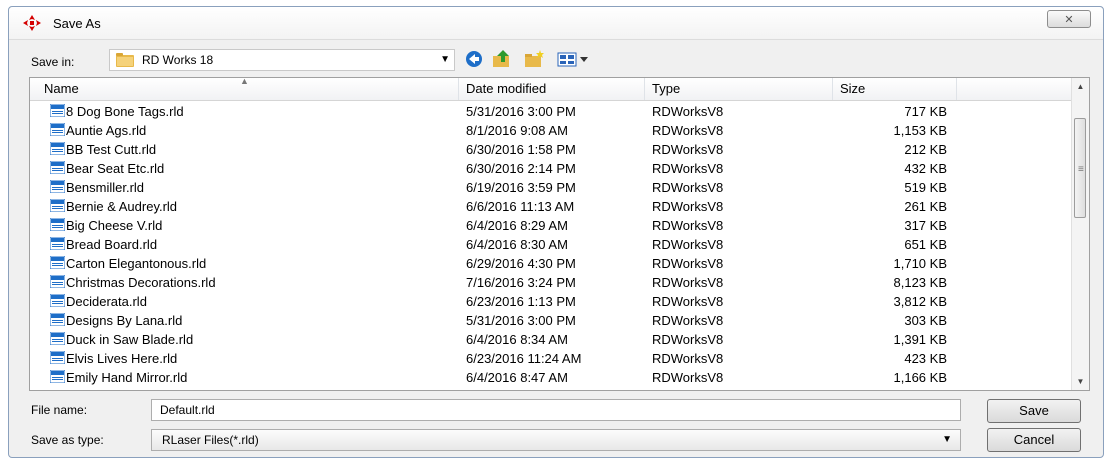 The image size is (1112, 466). What do you see at coordinates (920, 377) in the screenshot?
I see `file-size: 1,166 KB` at bounding box center [920, 377].